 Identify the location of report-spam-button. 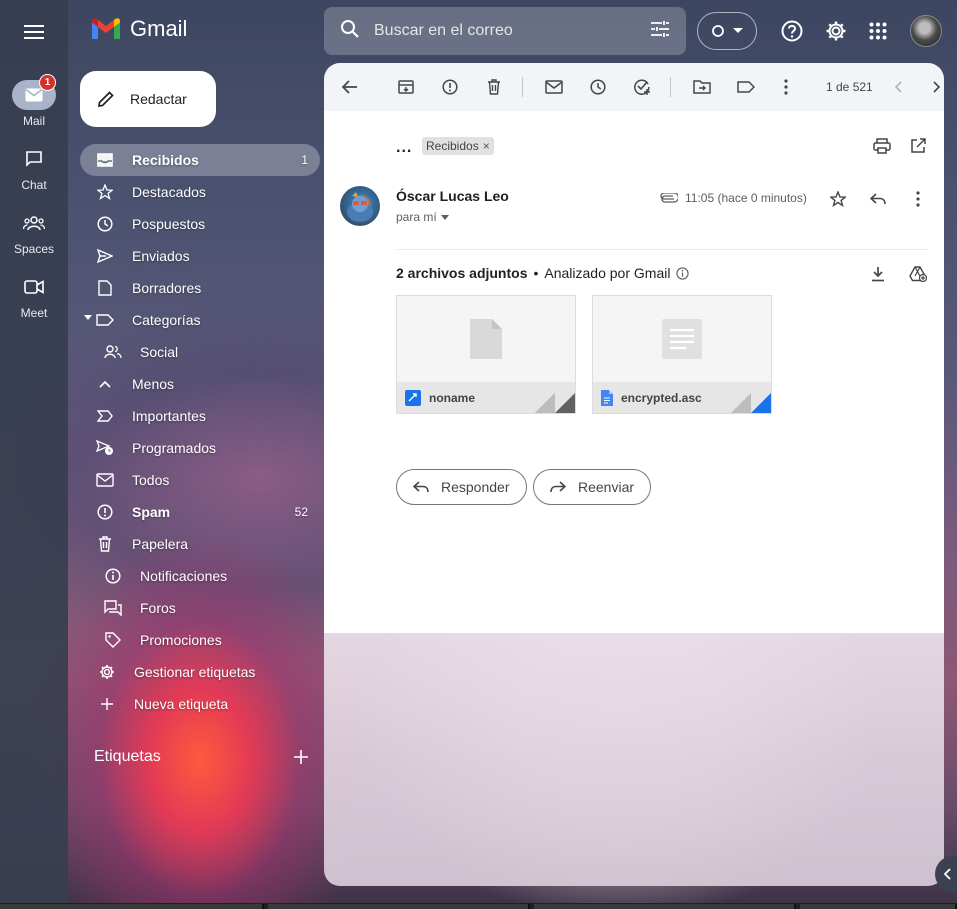
(450, 87).